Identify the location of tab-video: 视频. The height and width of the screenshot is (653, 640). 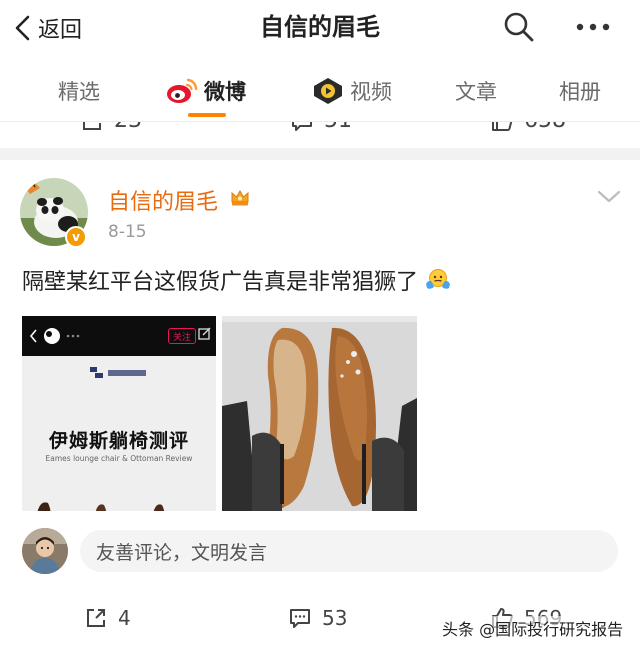
(352, 91).